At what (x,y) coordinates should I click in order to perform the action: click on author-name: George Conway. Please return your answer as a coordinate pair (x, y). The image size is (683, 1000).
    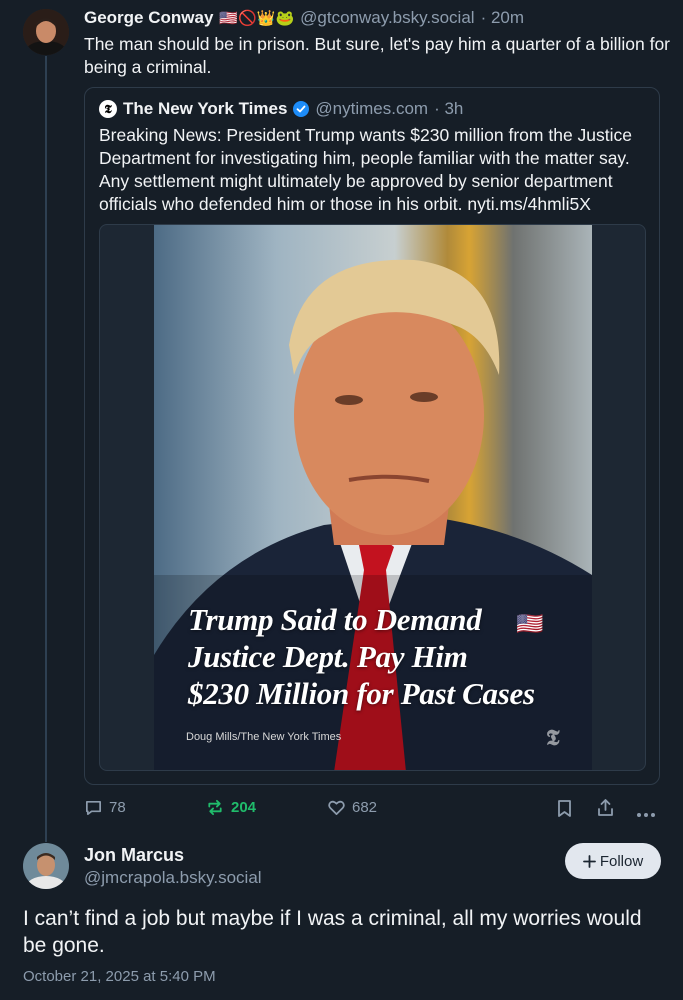
    Looking at the image, I should click on (148, 18).